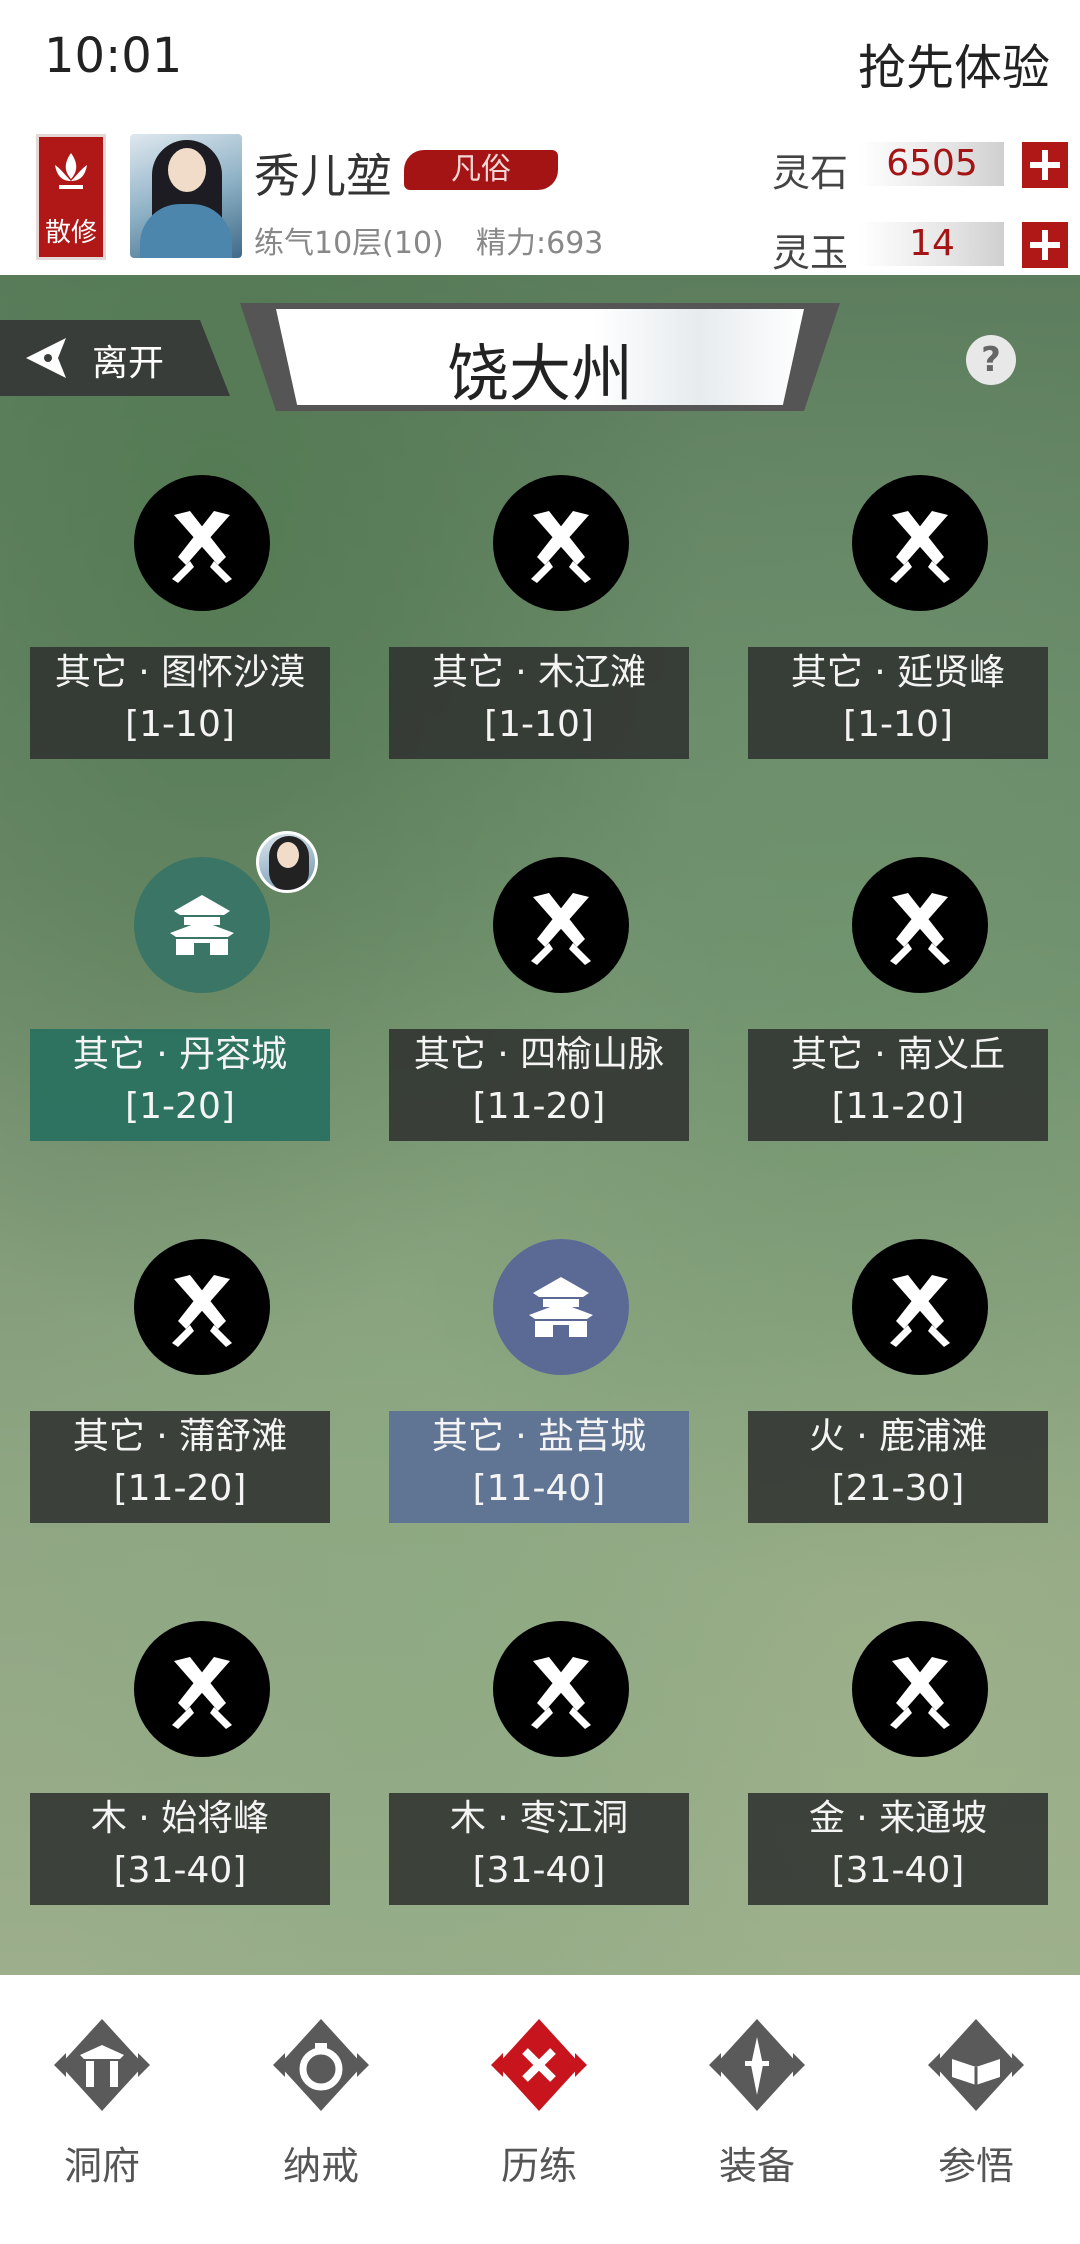 This screenshot has width=1080, height=2244. Describe the element at coordinates (976, 2065) in the screenshot. I see `open-book-icon` at that location.